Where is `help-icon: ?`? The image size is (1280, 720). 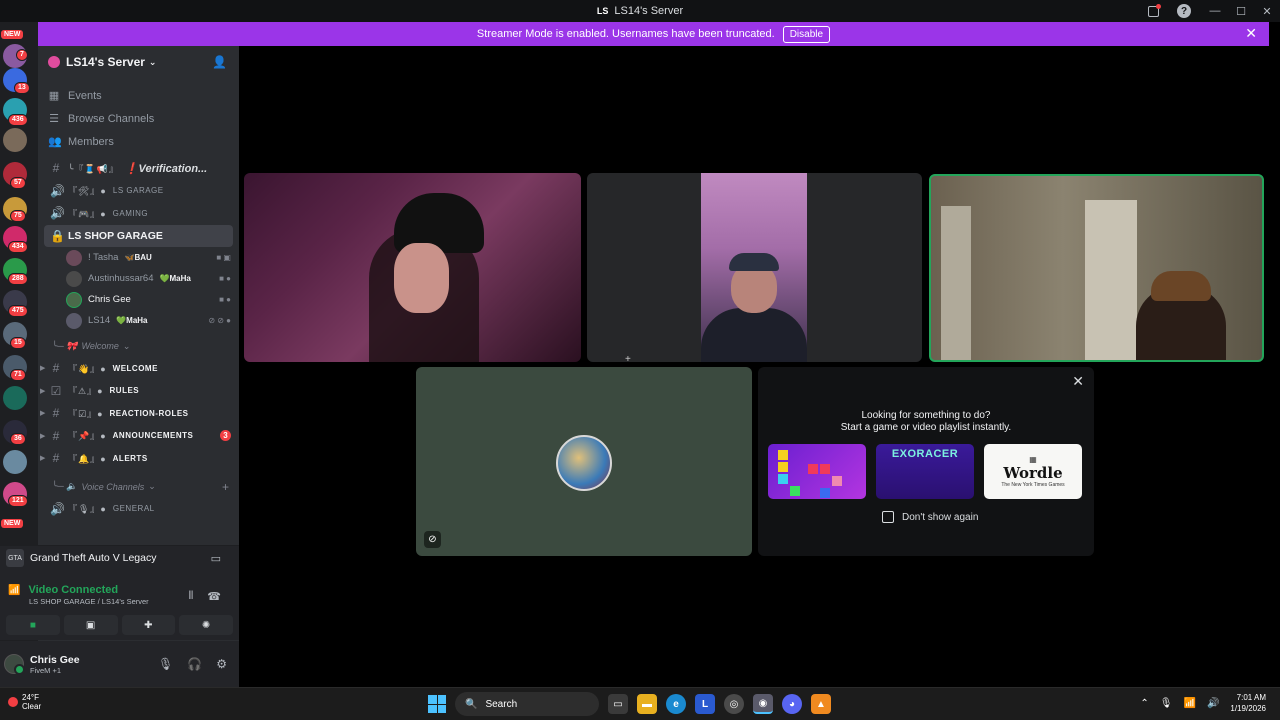
help-icon: ? is located at coordinates (1184, 11).